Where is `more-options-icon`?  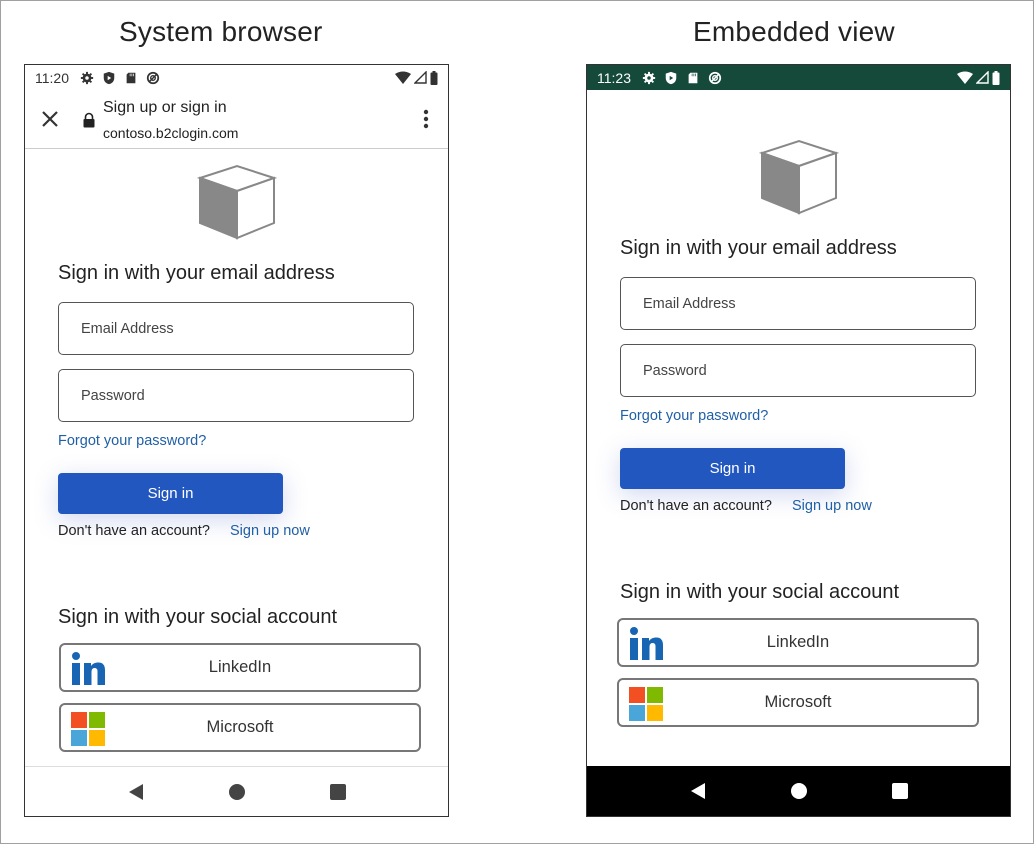
more-options-icon is located at coordinates (426, 119).